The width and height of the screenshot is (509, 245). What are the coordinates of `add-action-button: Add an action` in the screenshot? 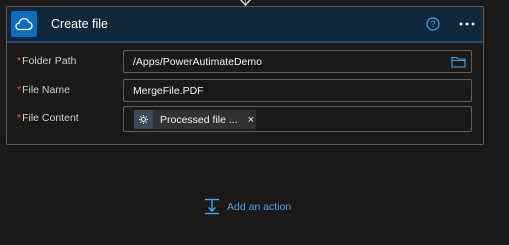 It's located at (247, 206).